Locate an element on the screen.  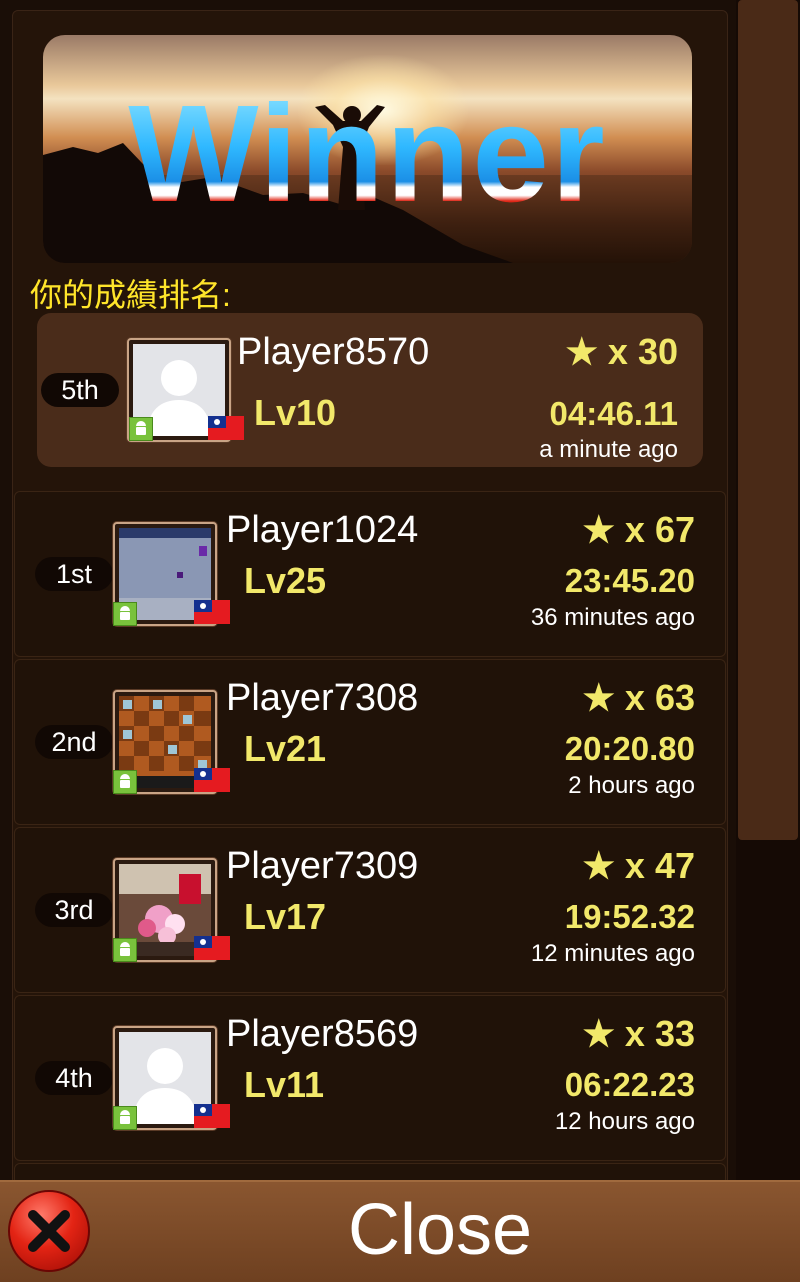
time-ago: 2 hours ago is located at coordinates (631, 785).